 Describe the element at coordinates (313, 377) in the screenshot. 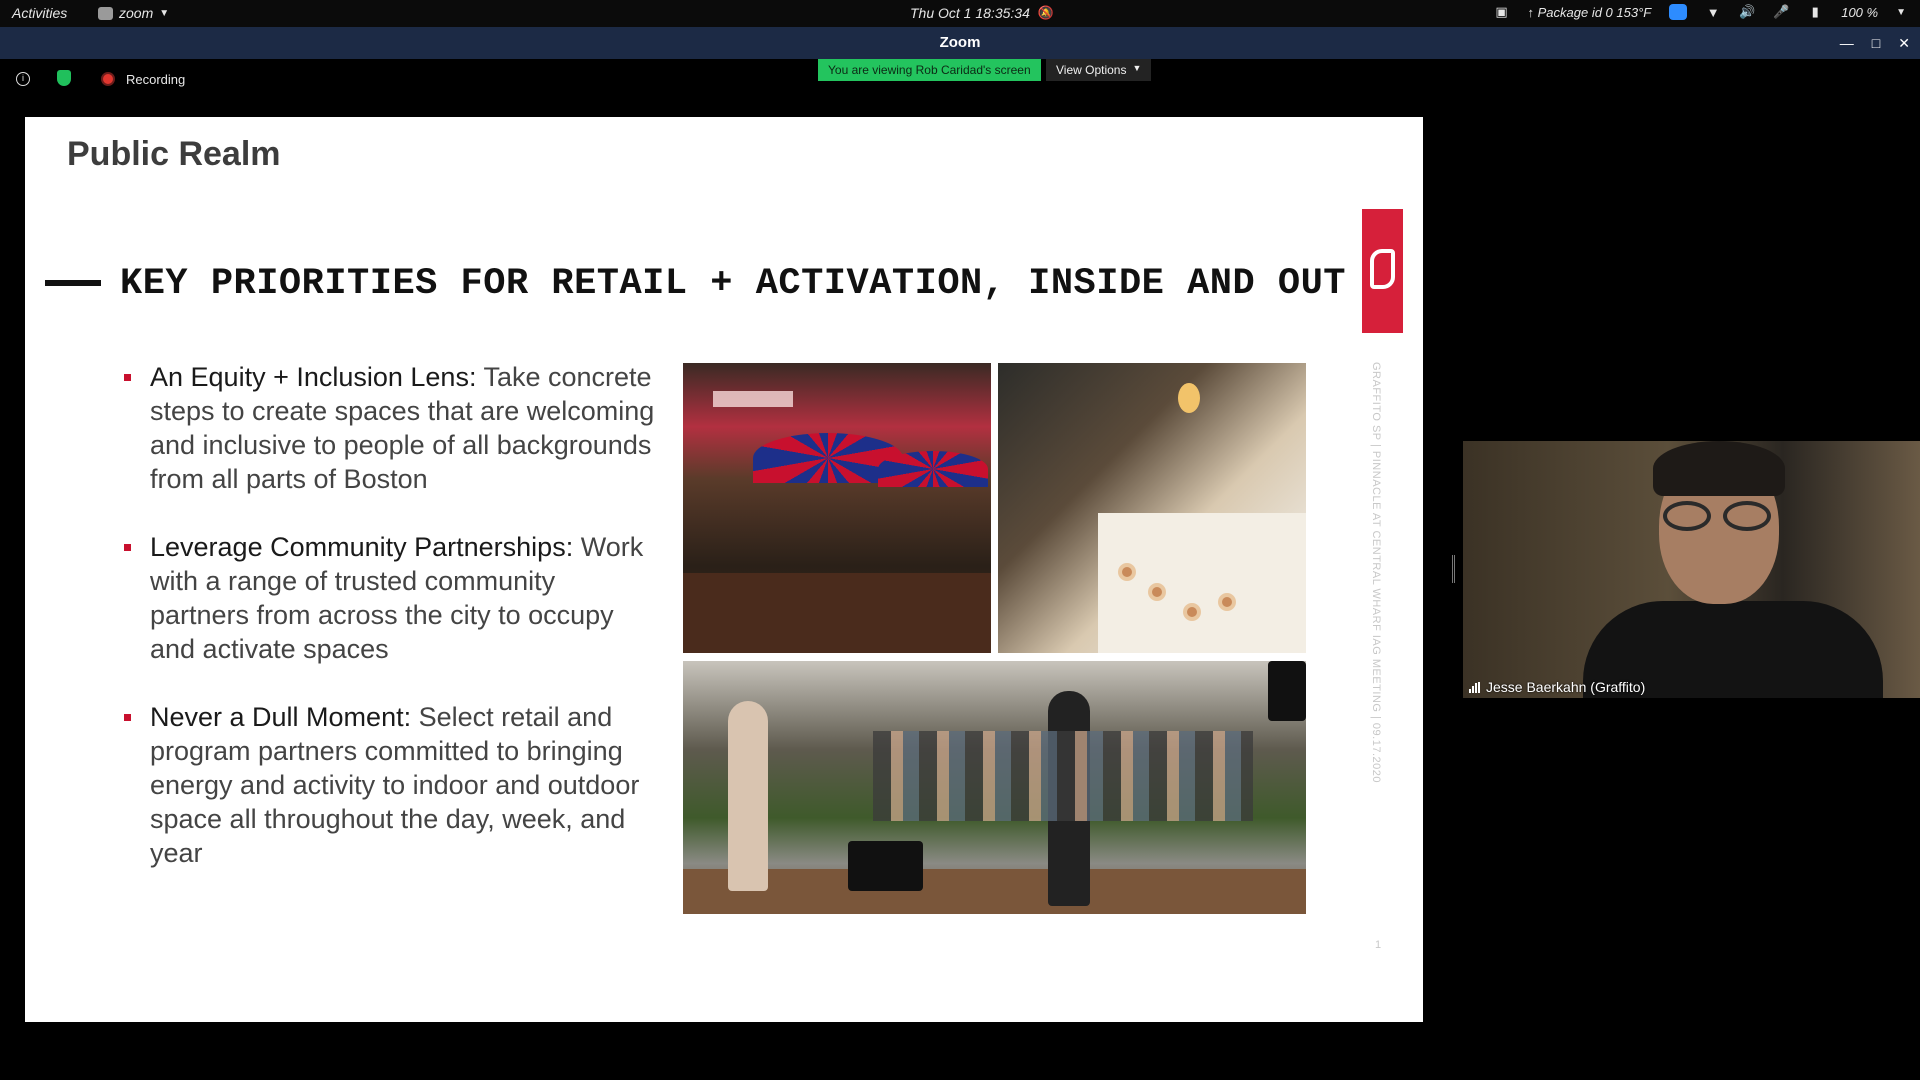

I see `bullet-lead: An Equity + Inclusion Lens:` at that location.